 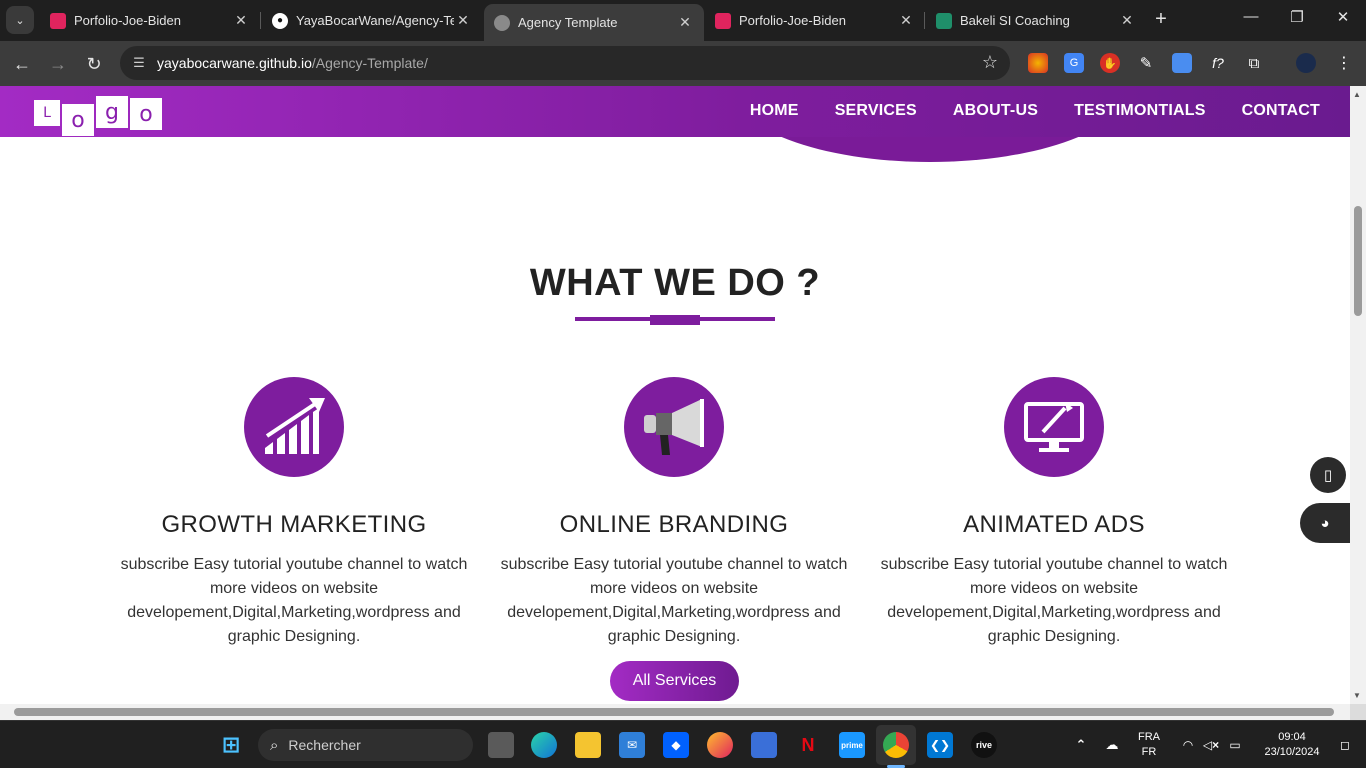 What do you see at coordinates (674, 427) in the screenshot?
I see `megaphone-icon` at bounding box center [674, 427].